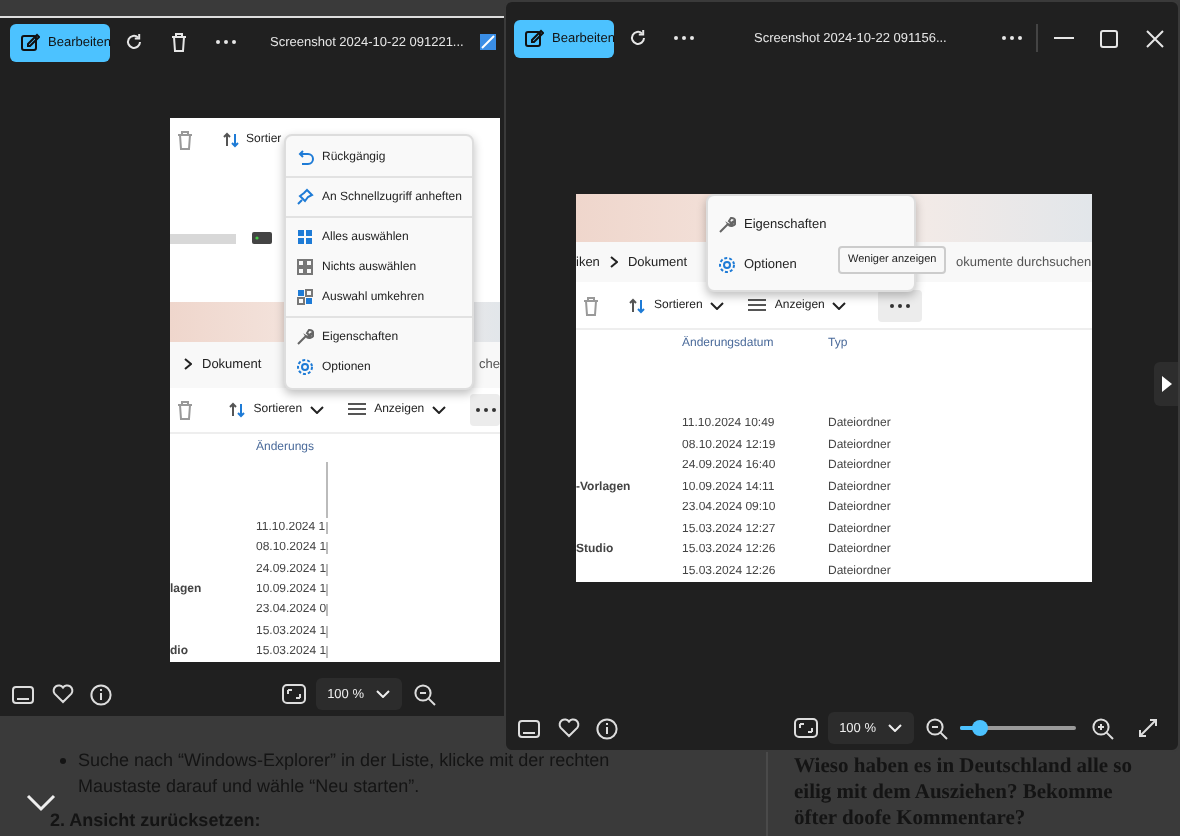 Image resolution: width=1180 pixels, height=836 pixels. I want to click on close-icon, so click(1155, 38).